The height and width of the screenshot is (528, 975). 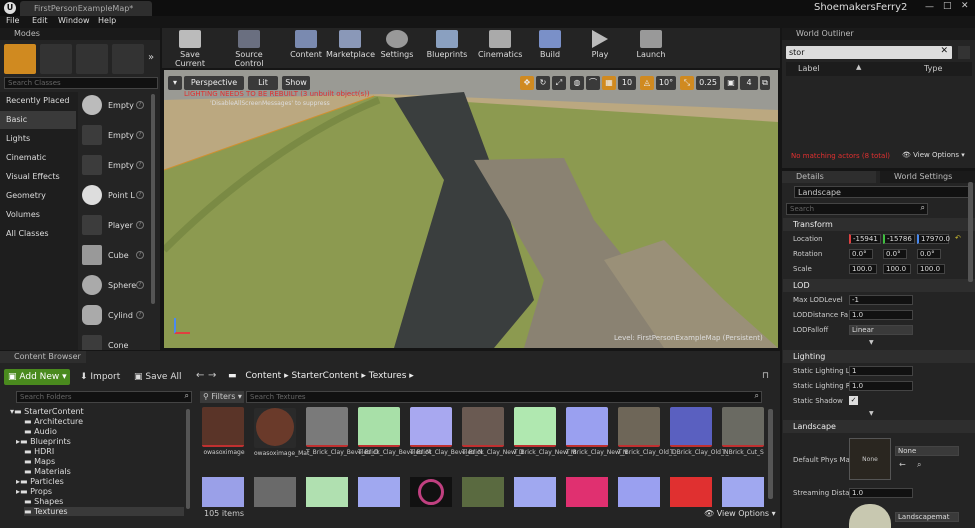 I want to click on lod-section: LOD, so click(x=879, y=285).